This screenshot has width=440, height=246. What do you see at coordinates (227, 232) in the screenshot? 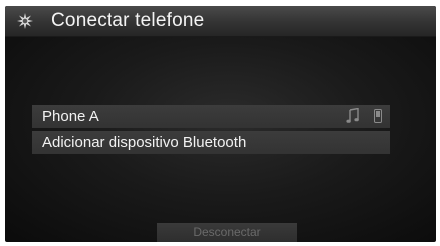
I see `disconnect-button: Desconectar` at bounding box center [227, 232].